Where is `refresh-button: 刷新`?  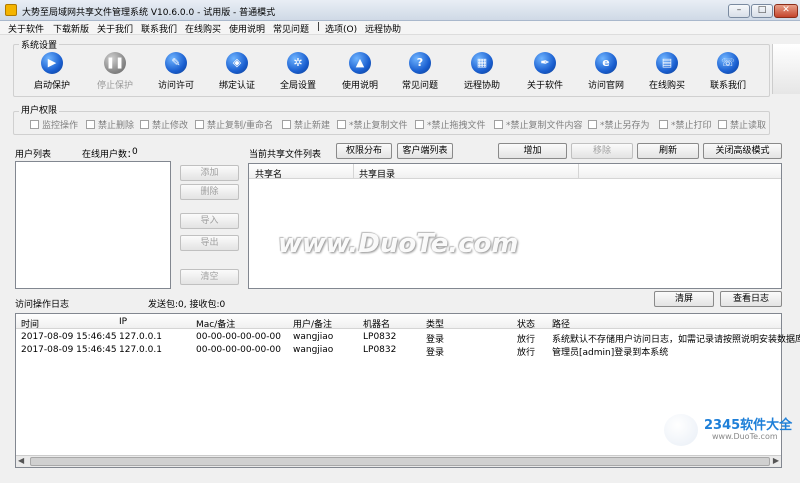 refresh-button: 刷新 is located at coordinates (668, 151).